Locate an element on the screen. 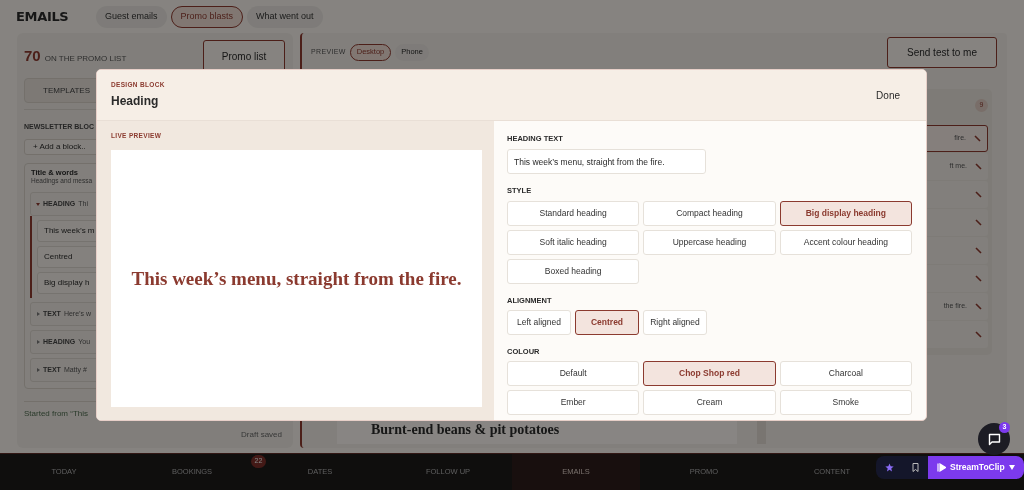  promo-count-label: ON THE PROMO LIST is located at coordinates (85, 58).